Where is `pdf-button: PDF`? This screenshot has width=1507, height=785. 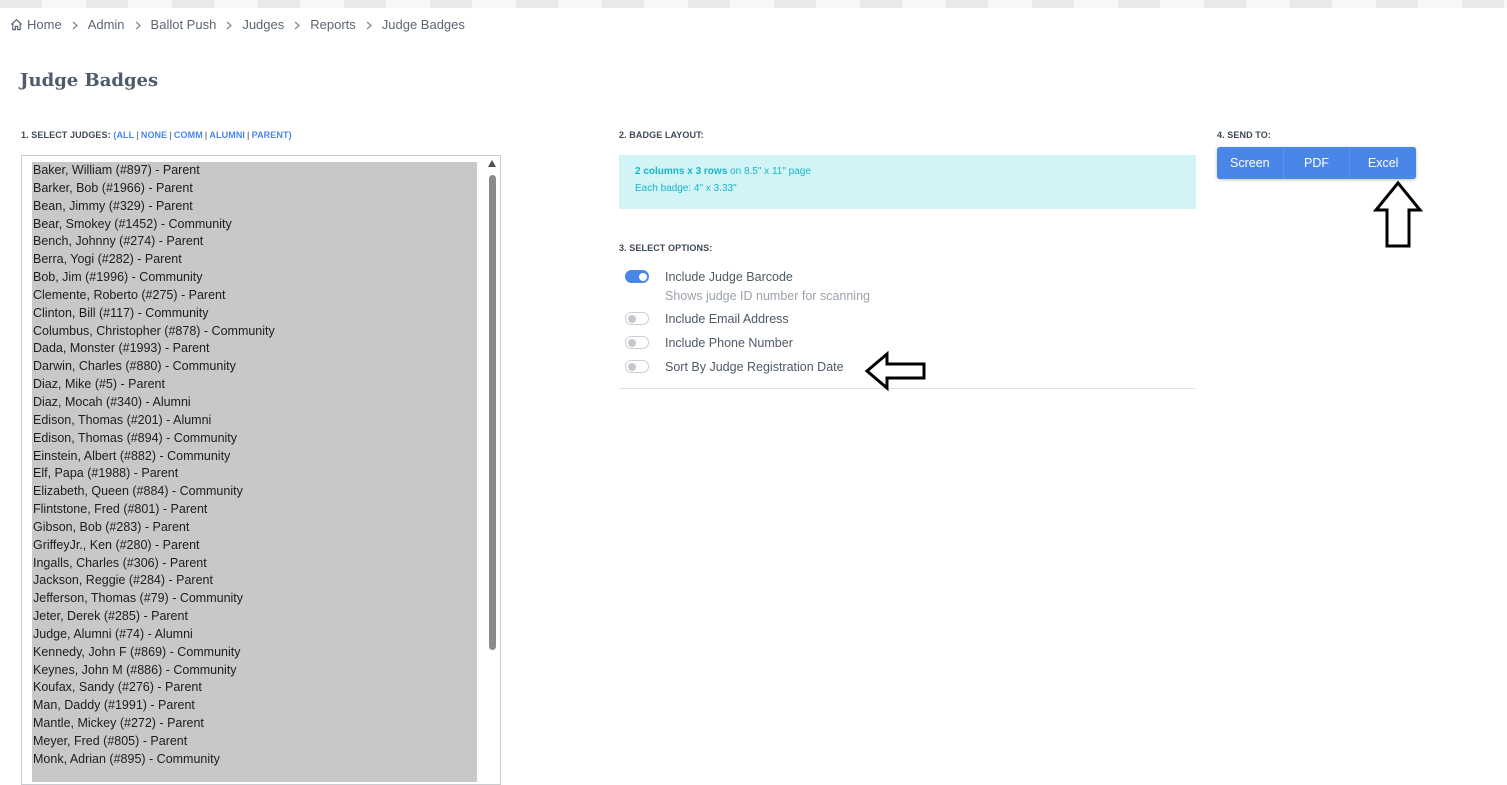
pdf-button: PDF is located at coordinates (1317, 163).